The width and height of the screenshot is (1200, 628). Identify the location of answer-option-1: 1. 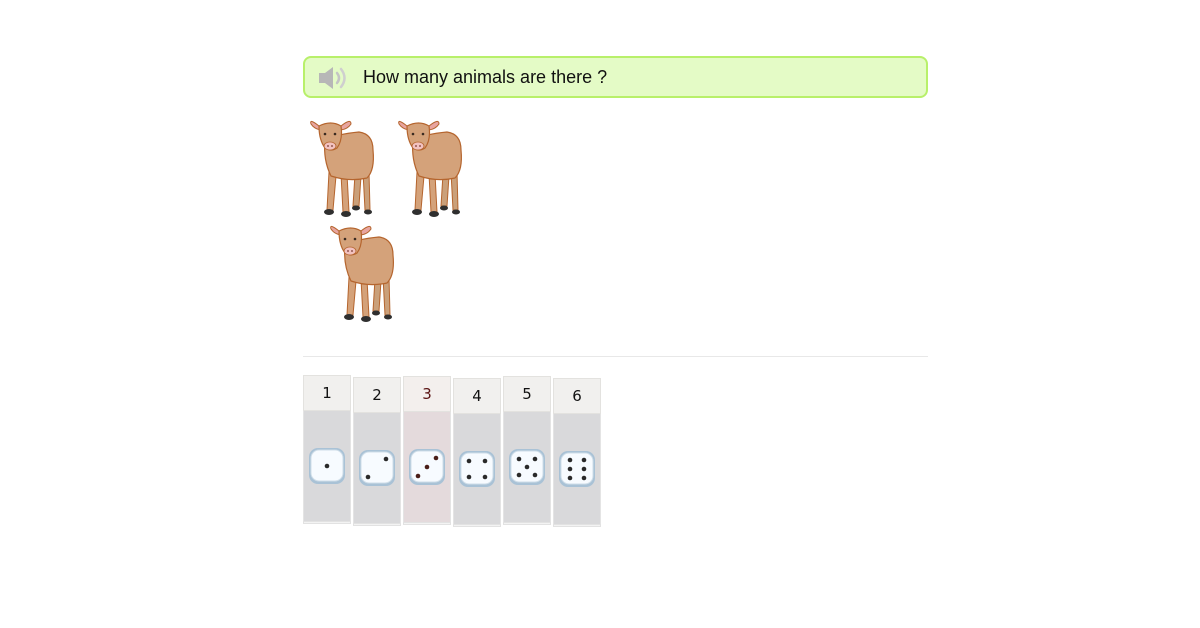
(327, 449).